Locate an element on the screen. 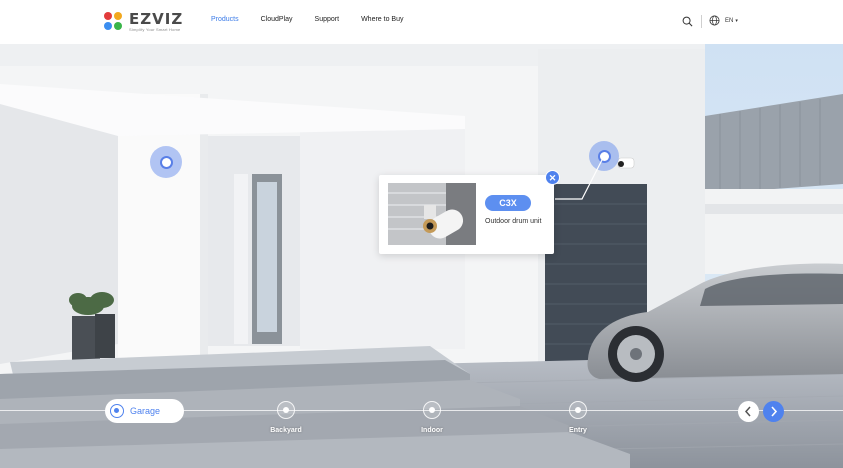  product-popup: C3X Outdoor drum unit is located at coordinates (466, 214).